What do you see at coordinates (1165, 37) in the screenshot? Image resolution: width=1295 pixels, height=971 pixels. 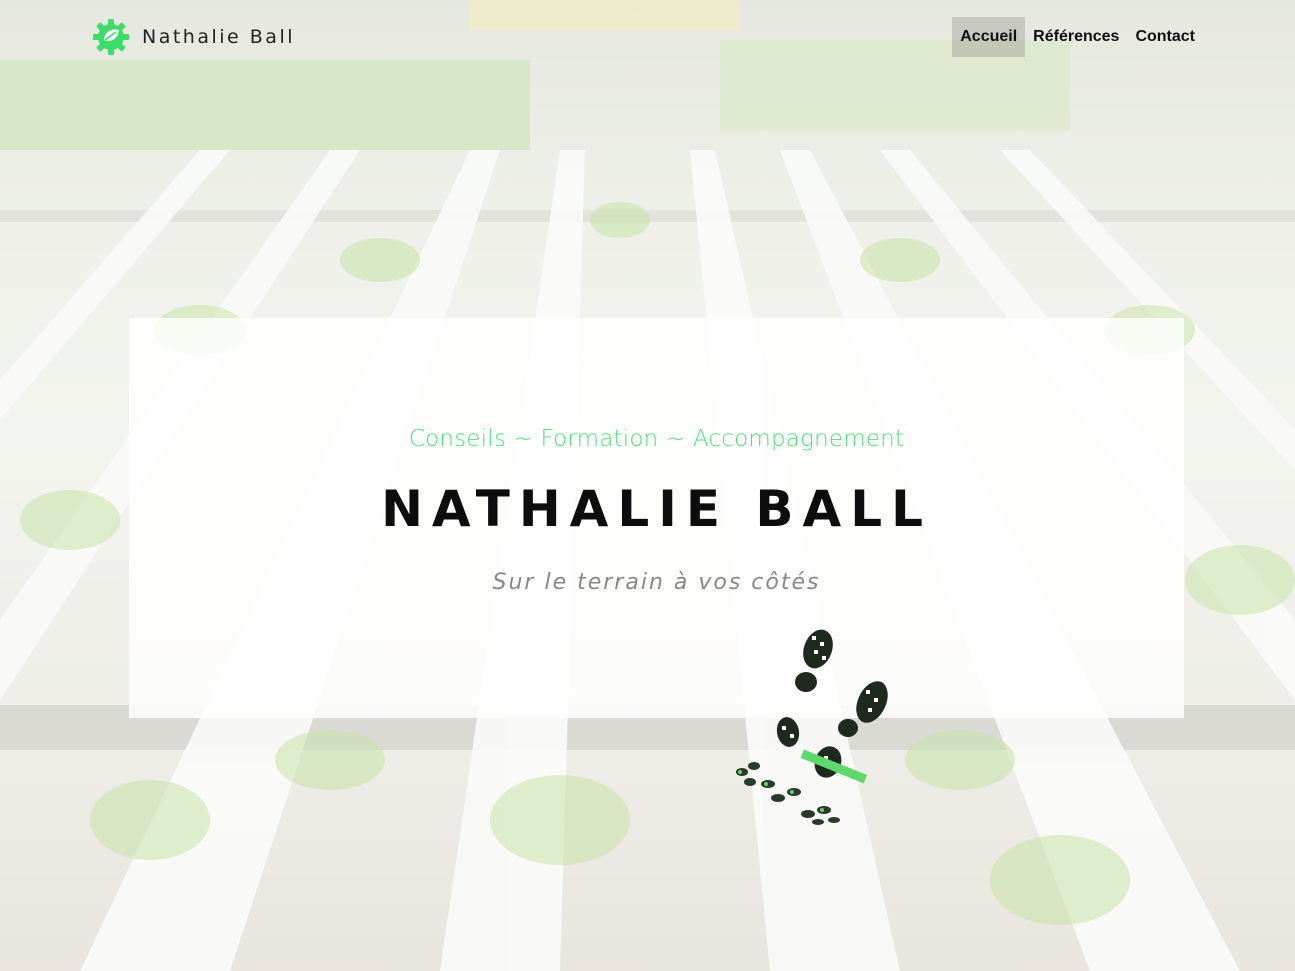 I see `nav-item-contact: Contact` at bounding box center [1165, 37].